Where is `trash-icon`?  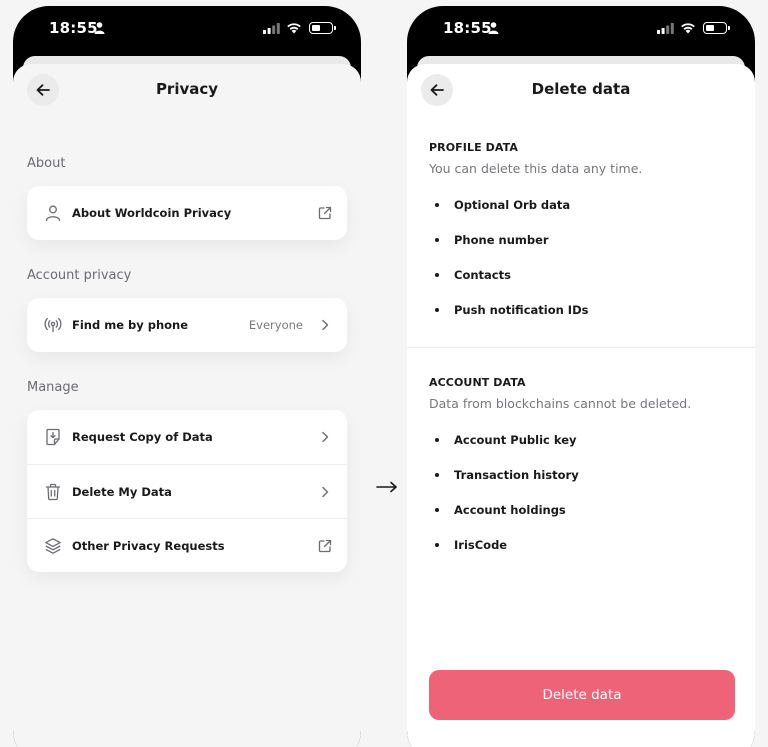 trash-icon is located at coordinates (53, 492).